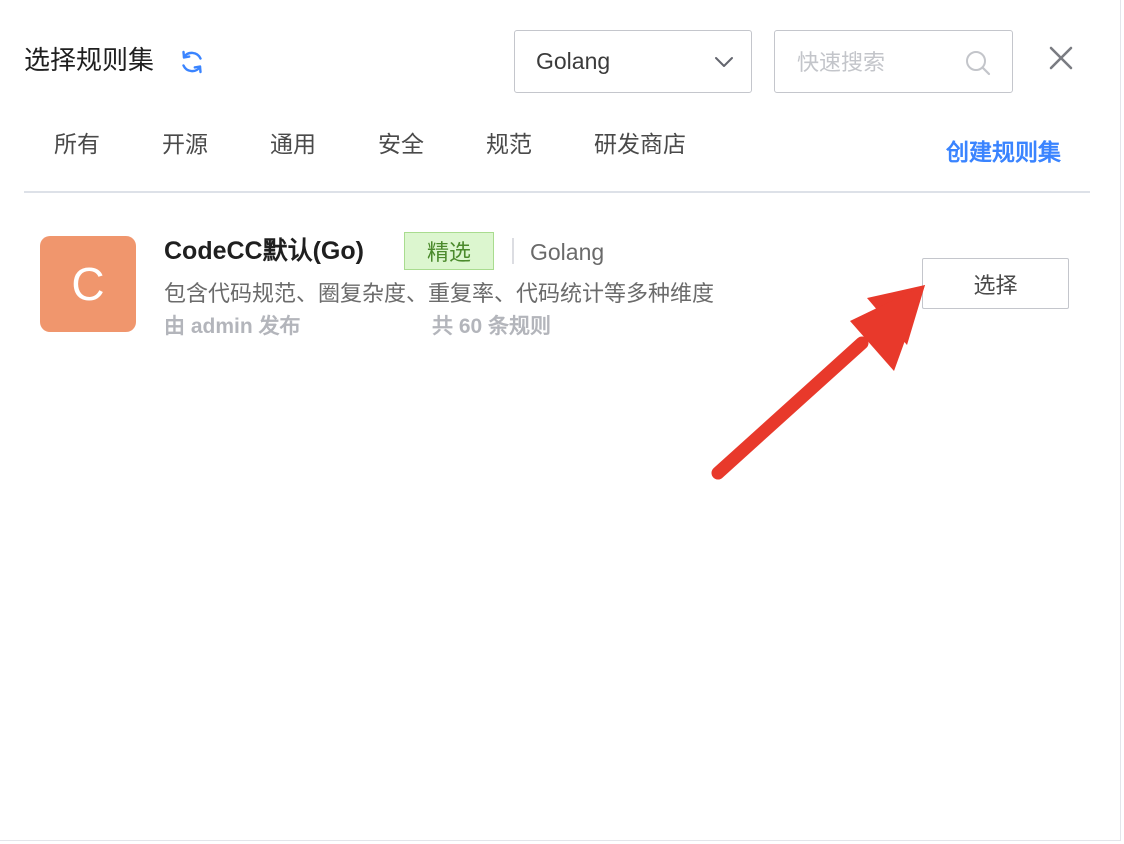  I want to click on ruleset-description: 包含代码规范、圈复杂度、重复率、代码统计等多种维度, so click(439, 293).